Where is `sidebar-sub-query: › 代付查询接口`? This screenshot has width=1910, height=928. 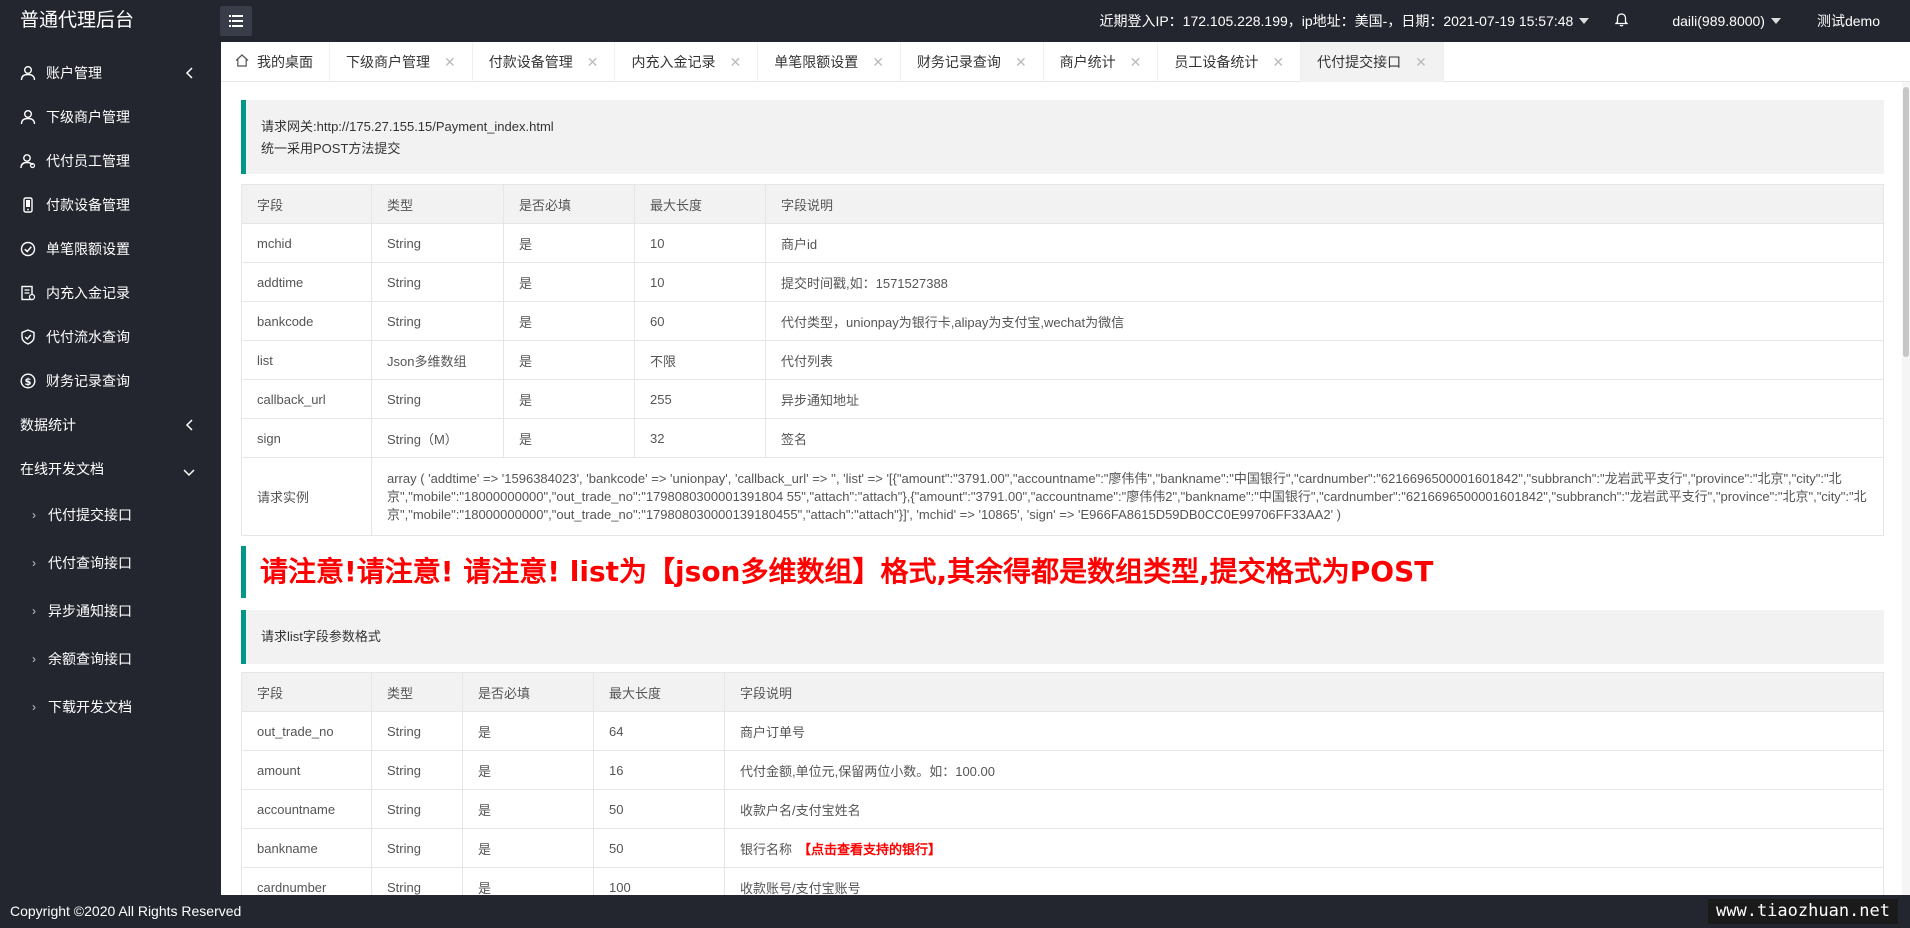 sidebar-sub-query: › 代付查询接口 is located at coordinates (110, 563).